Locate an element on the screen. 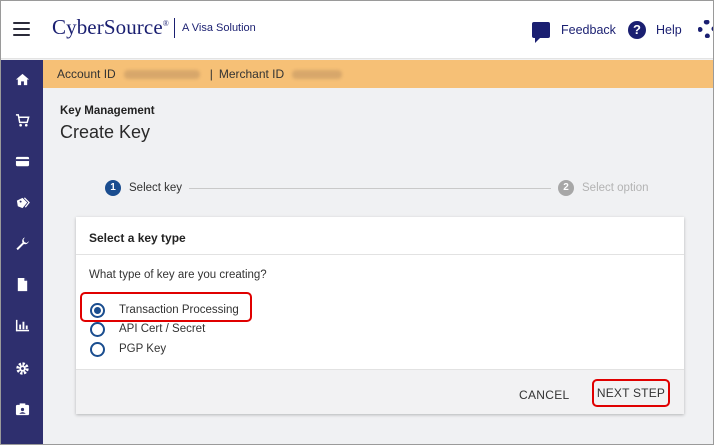 This screenshot has width=714, height=445. cart-icon is located at coordinates (22, 119).